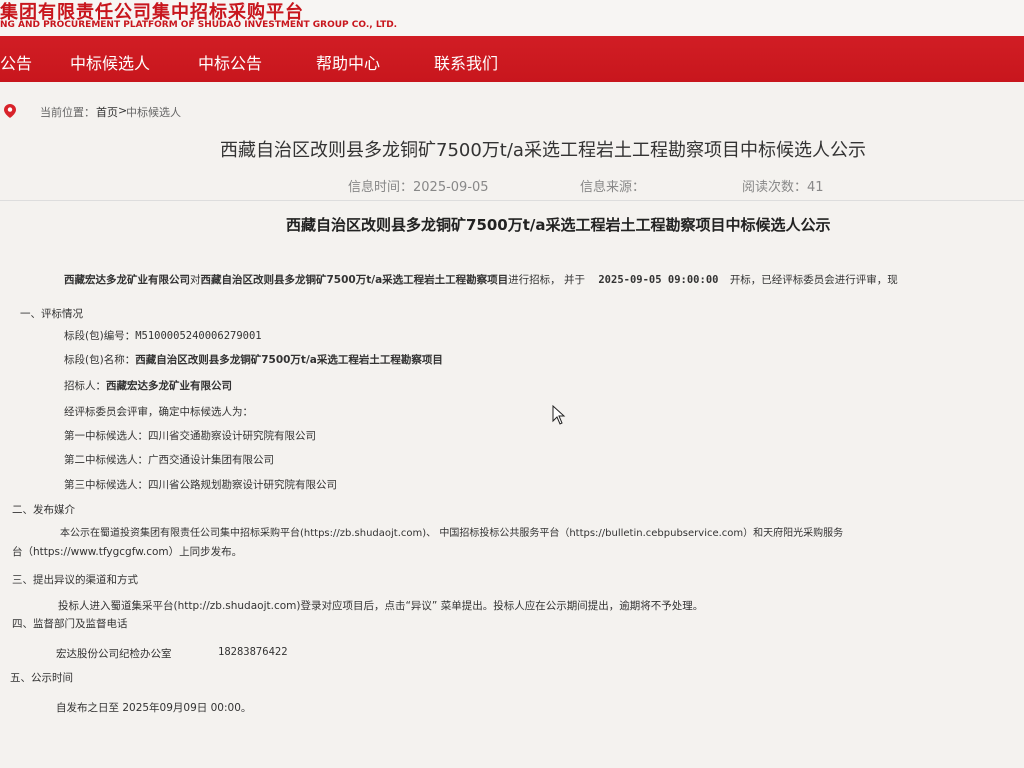 The height and width of the screenshot is (768, 1024). I want to click on breadcrumb-current: 中标候选人, so click(153, 112).